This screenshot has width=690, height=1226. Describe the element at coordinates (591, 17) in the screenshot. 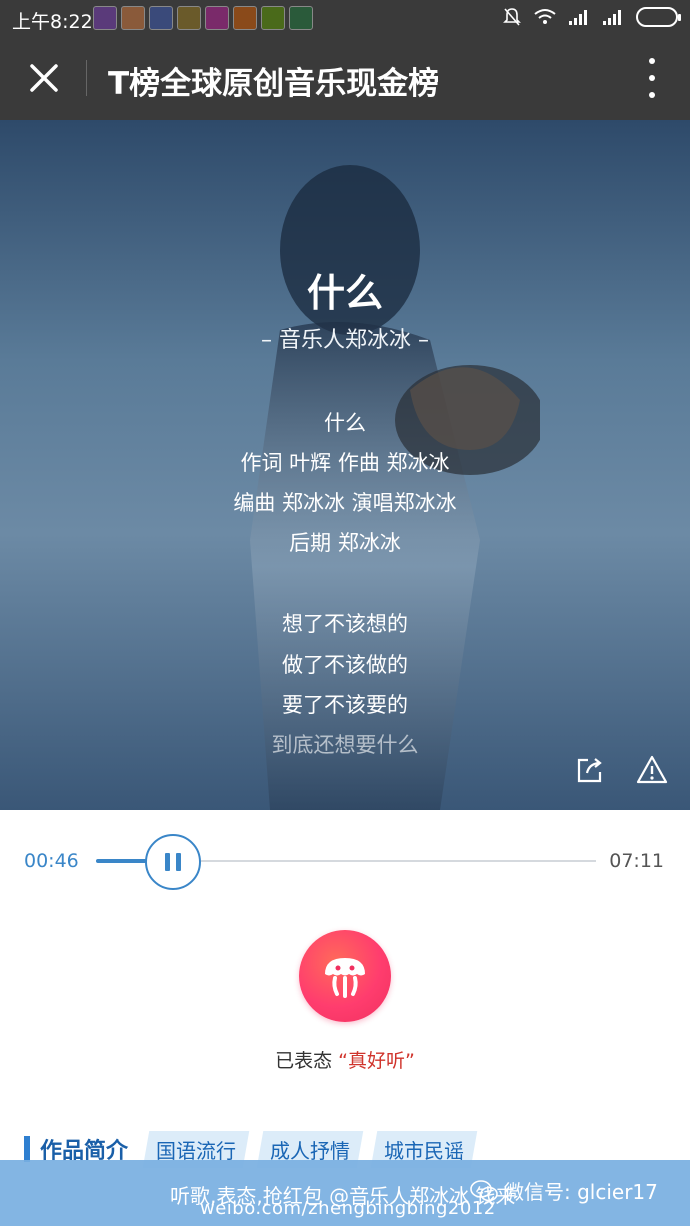

I see `system-icons` at that location.